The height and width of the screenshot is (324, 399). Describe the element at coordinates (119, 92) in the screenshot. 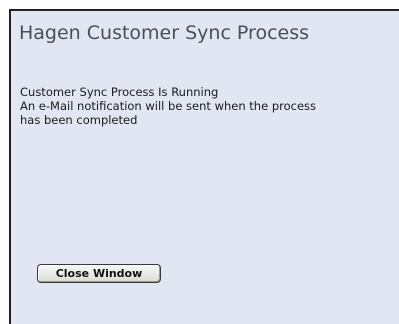

I see `status-line: Customer Sync Process Is Running` at that location.